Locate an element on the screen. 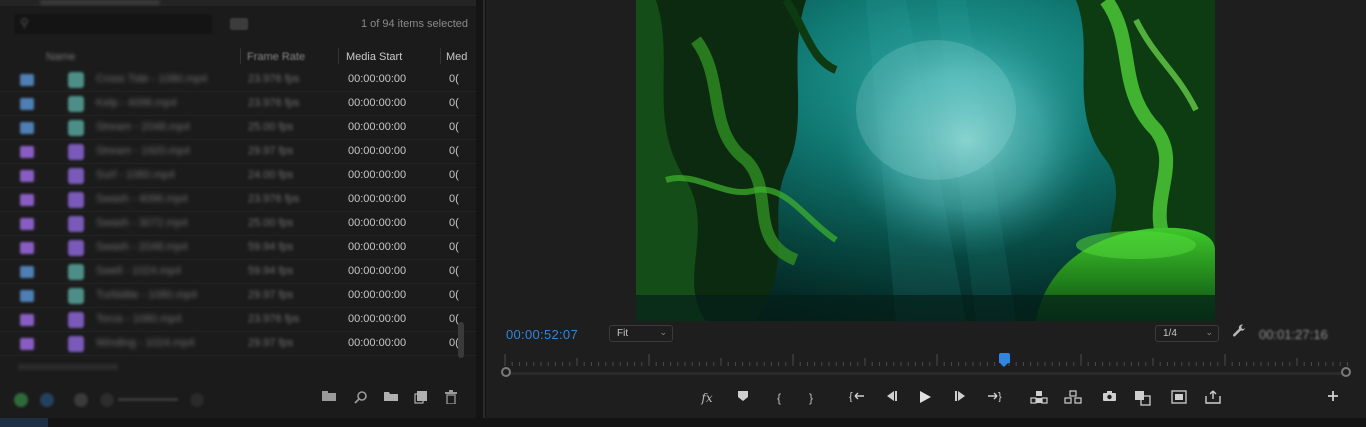 Image resolution: width=1366 pixels, height=427 pixels. table-row: Torus - 1080.mp4 23.976 fps 00:00:00:00 0( is located at coordinates (238, 320).